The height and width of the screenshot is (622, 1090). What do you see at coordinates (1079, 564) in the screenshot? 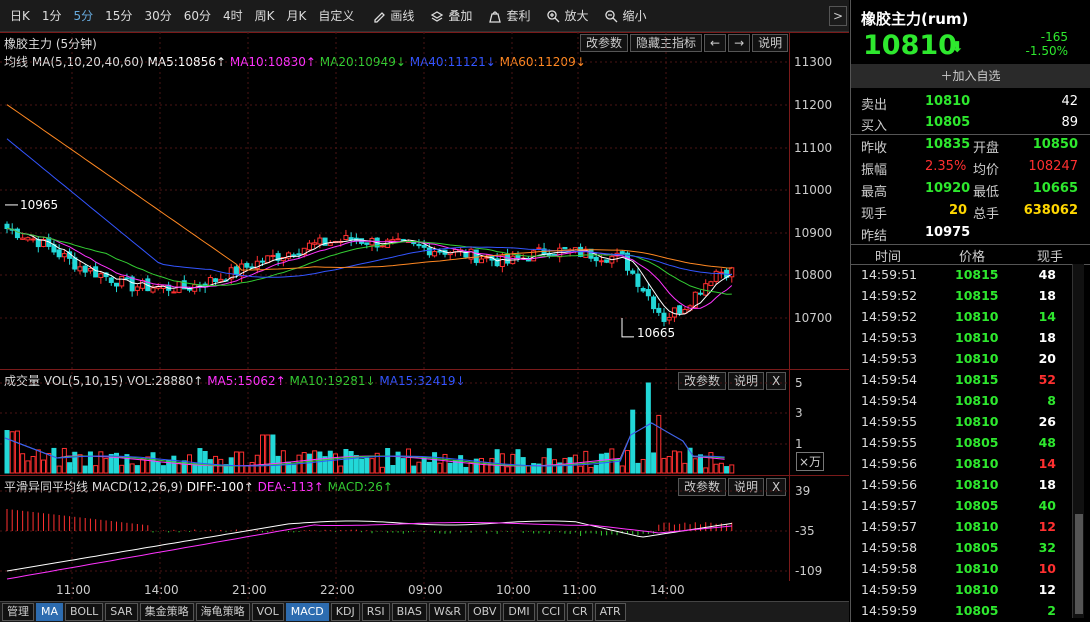
I see `scrollbar-thumb` at bounding box center [1079, 564].